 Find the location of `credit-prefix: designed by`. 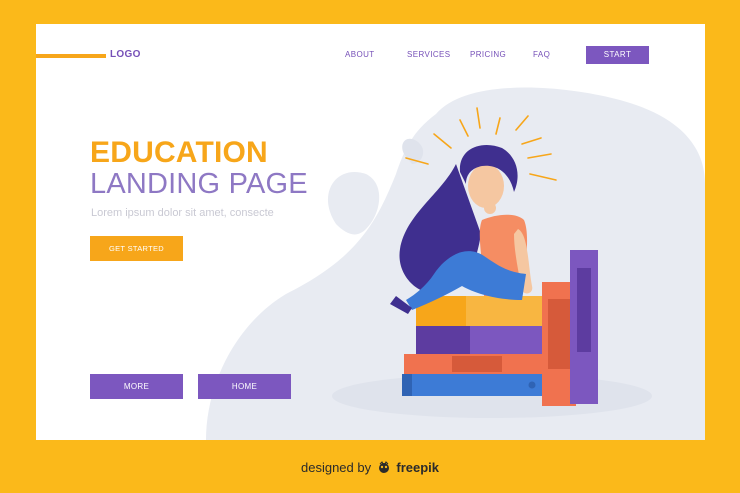

credit-prefix: designed by is located at coordinates (336, 467).